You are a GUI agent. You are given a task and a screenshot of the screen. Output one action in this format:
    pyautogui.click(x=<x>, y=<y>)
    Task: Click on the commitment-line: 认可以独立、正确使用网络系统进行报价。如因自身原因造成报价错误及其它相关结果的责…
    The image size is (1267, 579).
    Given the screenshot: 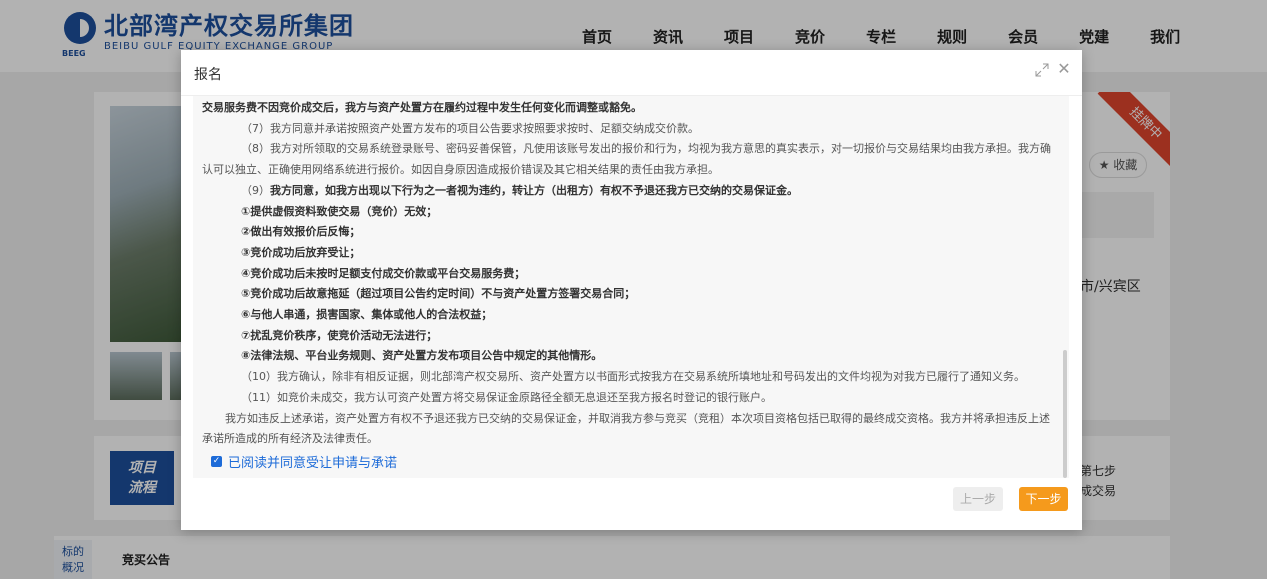 What is the action you would take?
    pyautogui.click(x=460, y=170)
    